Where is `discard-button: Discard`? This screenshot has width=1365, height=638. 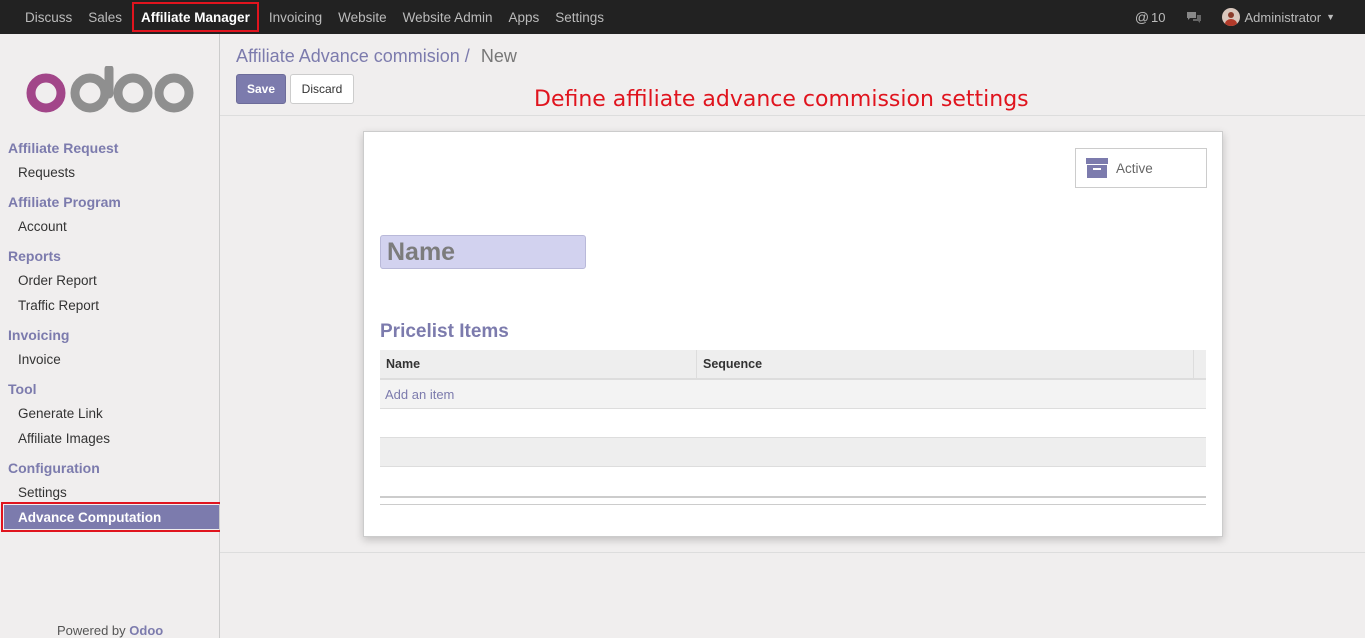 discard-button: Discard is located at coordinates (322, 89).